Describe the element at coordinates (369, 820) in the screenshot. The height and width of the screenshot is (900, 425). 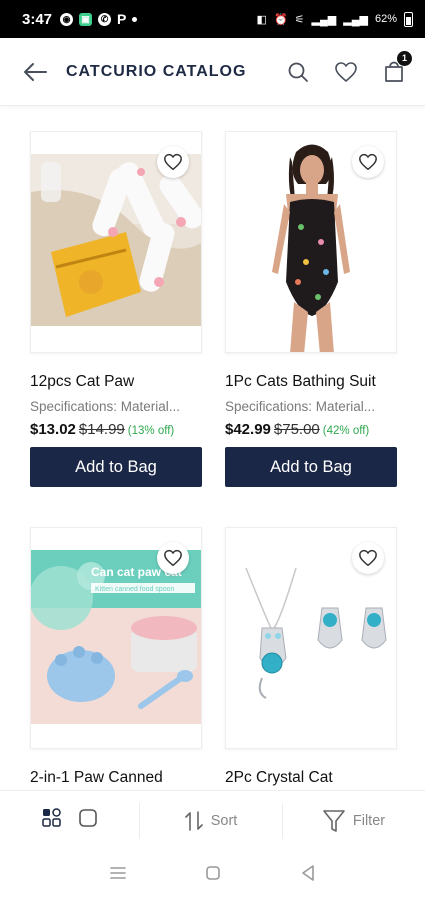
I see `filter-label: Filter` at that location.